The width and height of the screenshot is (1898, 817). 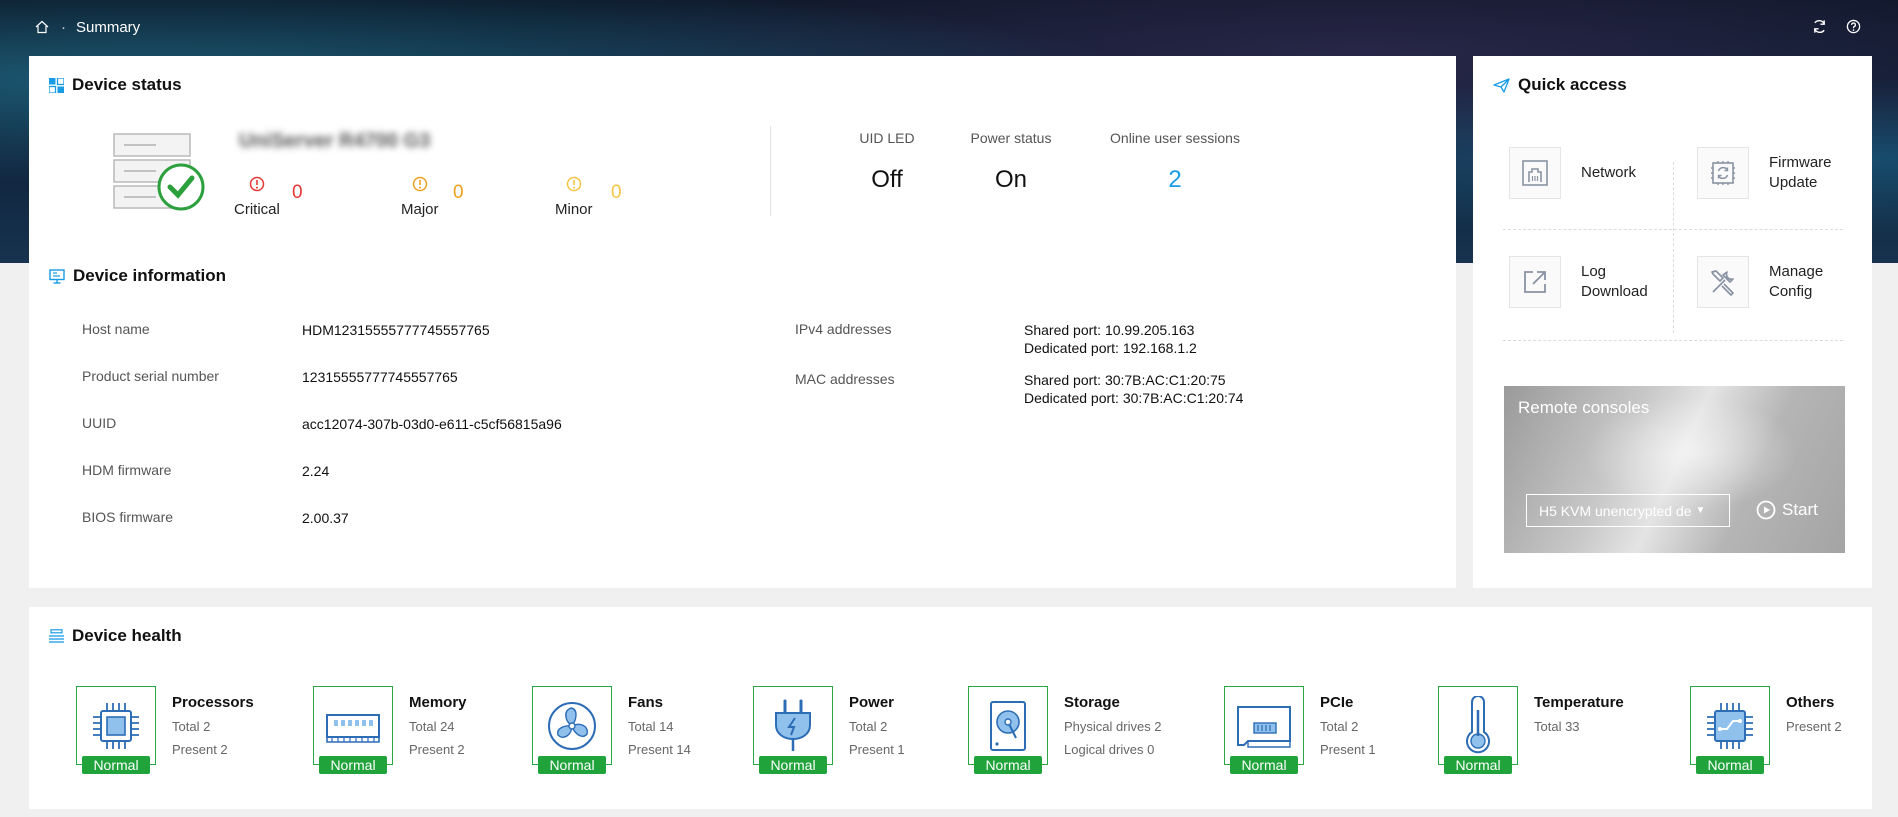 I want to click on major-alert-icon, so click(x=419, y=184).